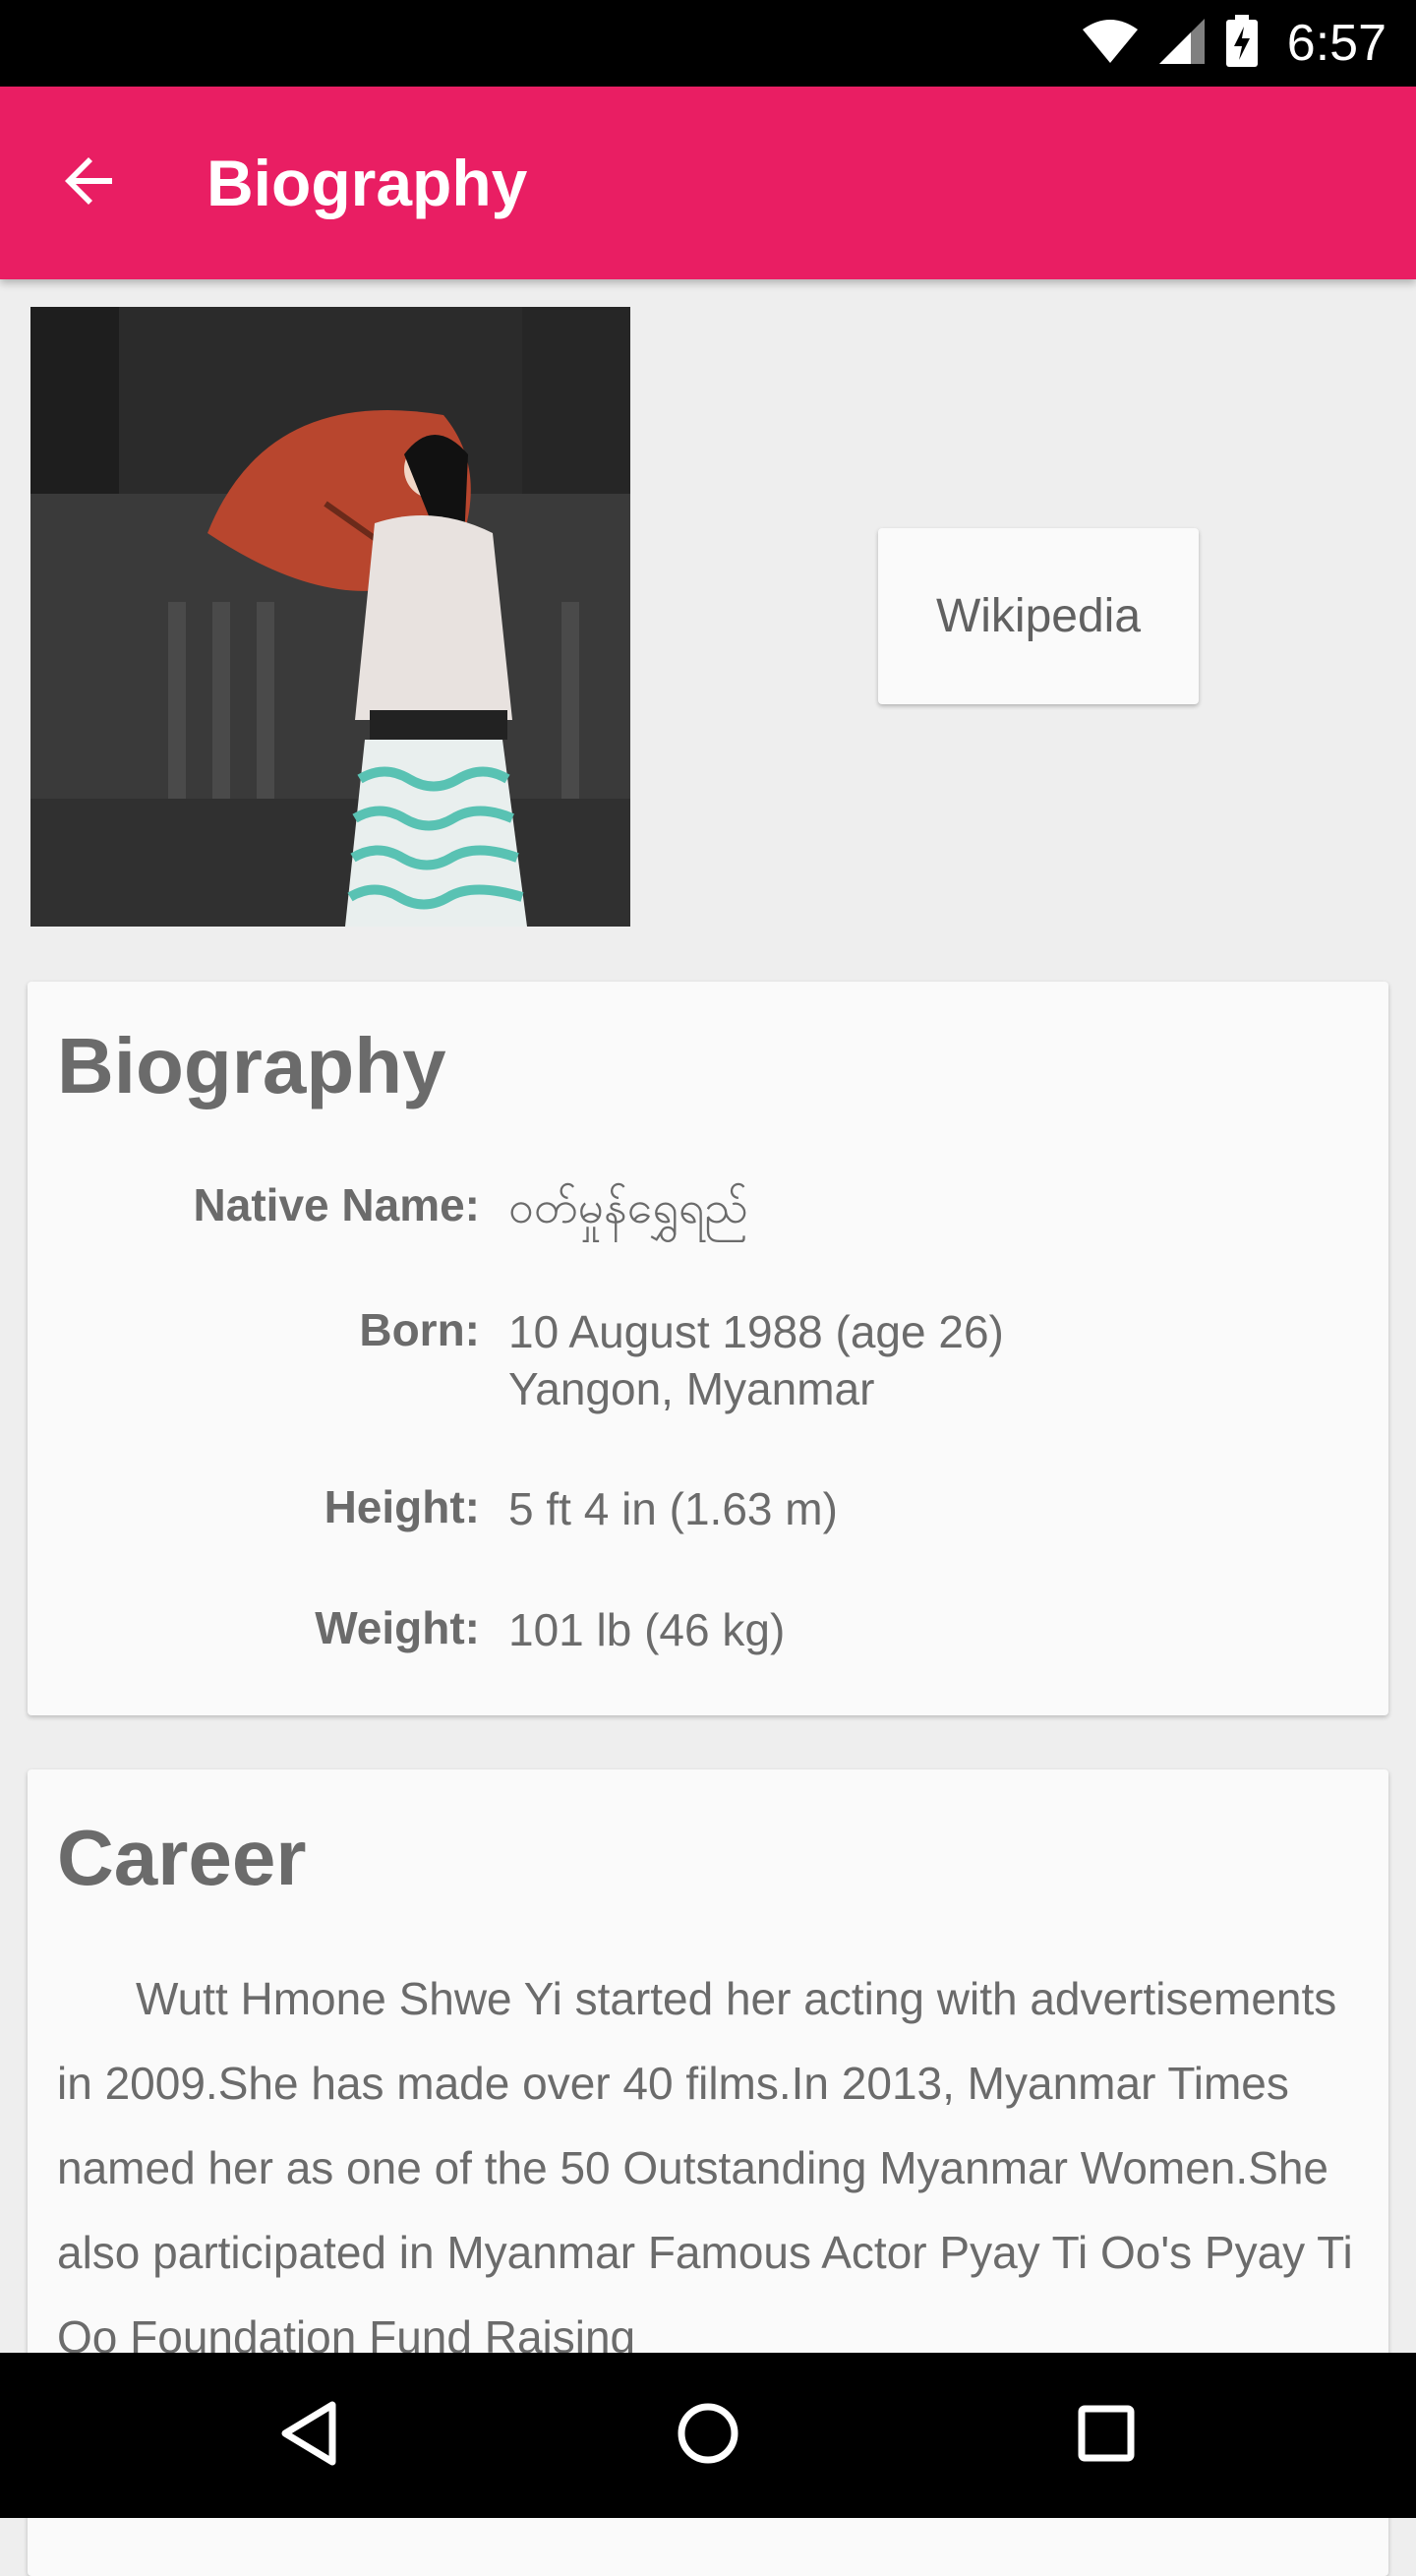  I want to click on wifi-icon, so click(1110, 44).